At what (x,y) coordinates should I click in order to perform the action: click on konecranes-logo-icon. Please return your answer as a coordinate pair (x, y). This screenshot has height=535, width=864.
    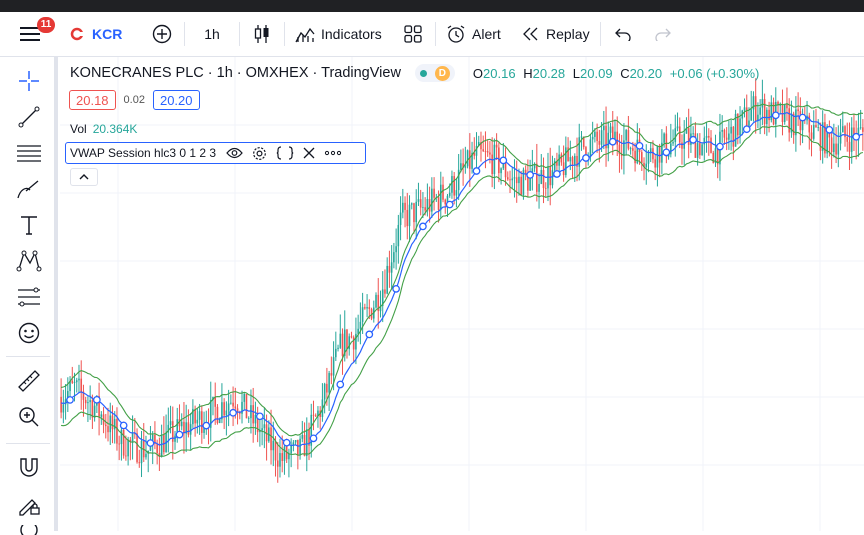
    Looking at the image, I should click on (77, 34).